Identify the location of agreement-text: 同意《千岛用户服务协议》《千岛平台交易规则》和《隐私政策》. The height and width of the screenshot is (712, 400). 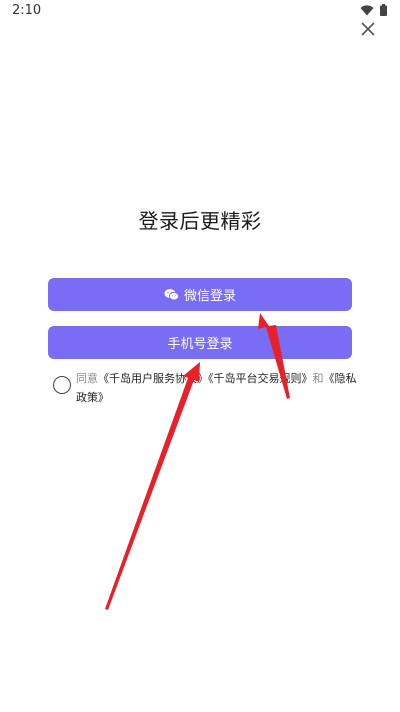
(221, 388).